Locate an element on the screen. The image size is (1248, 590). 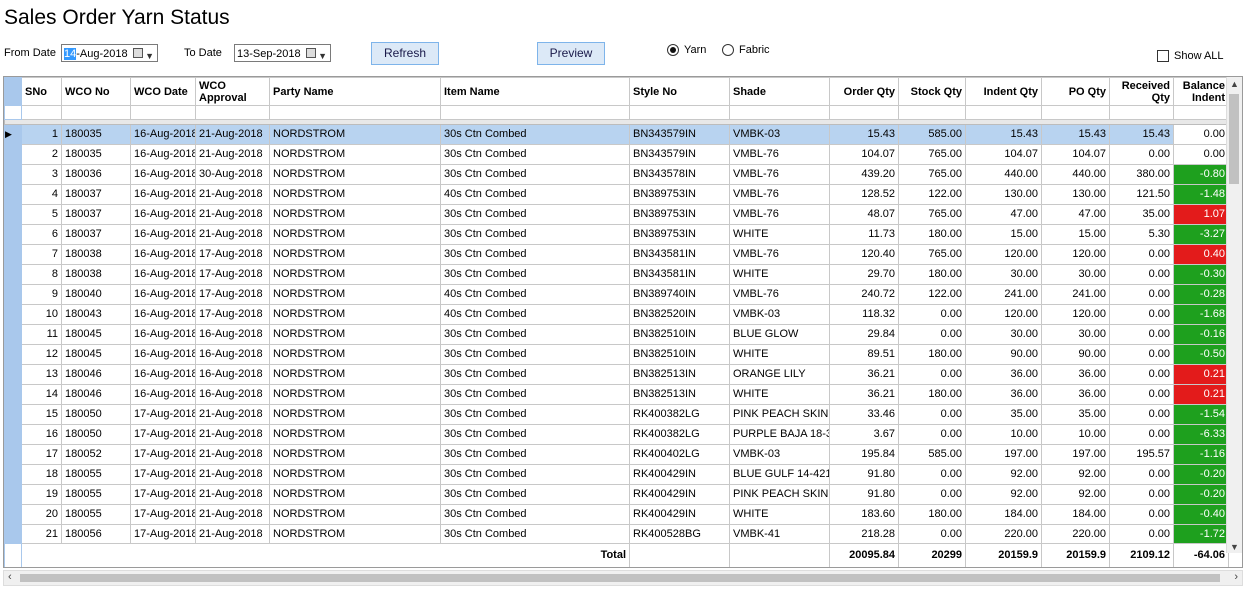
cell-sno: 7 is located at coordinates (41, 254).